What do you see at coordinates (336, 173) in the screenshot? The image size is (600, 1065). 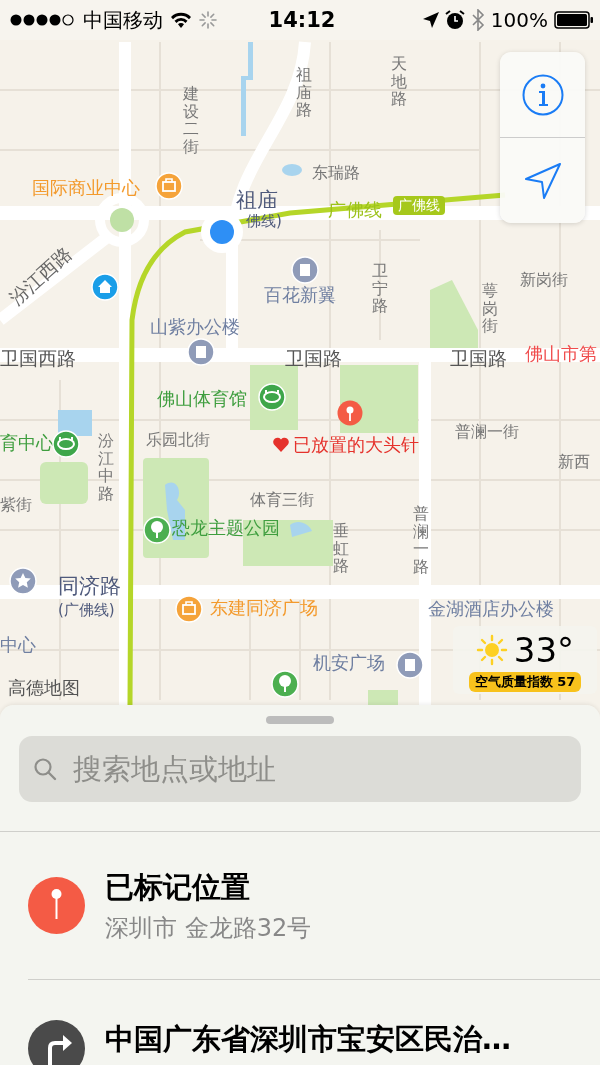 I see `street-label: 东瑞路` at bounding box center [336, 173].